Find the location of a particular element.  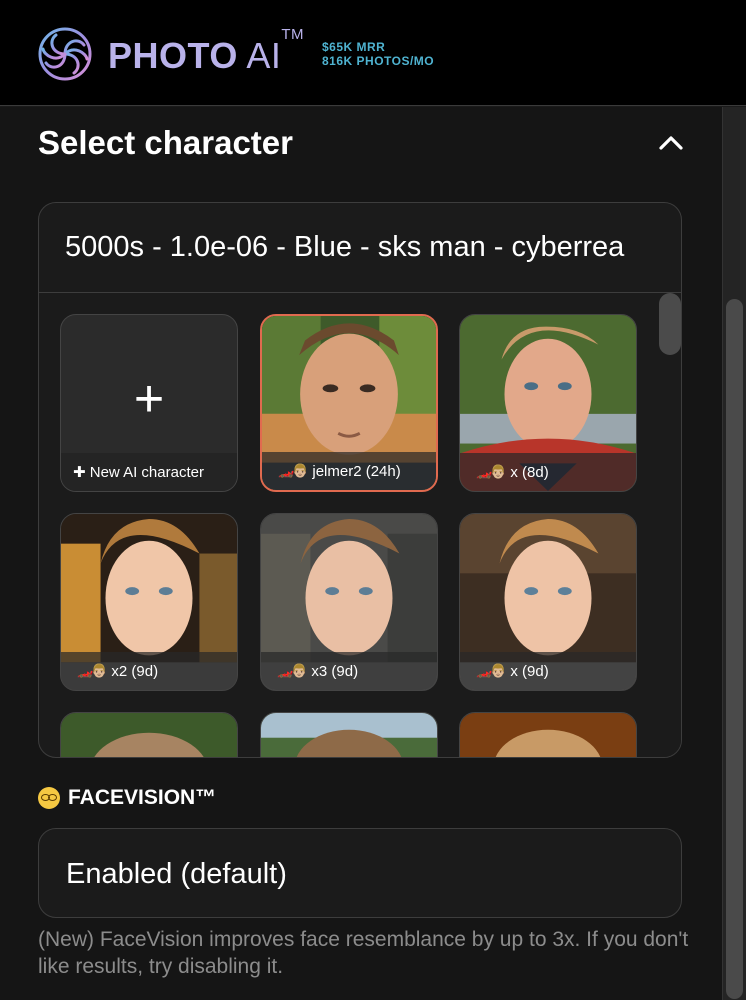

character-label: 🏎️👨🏼 x (8d) is located at coordinates (548, 472).